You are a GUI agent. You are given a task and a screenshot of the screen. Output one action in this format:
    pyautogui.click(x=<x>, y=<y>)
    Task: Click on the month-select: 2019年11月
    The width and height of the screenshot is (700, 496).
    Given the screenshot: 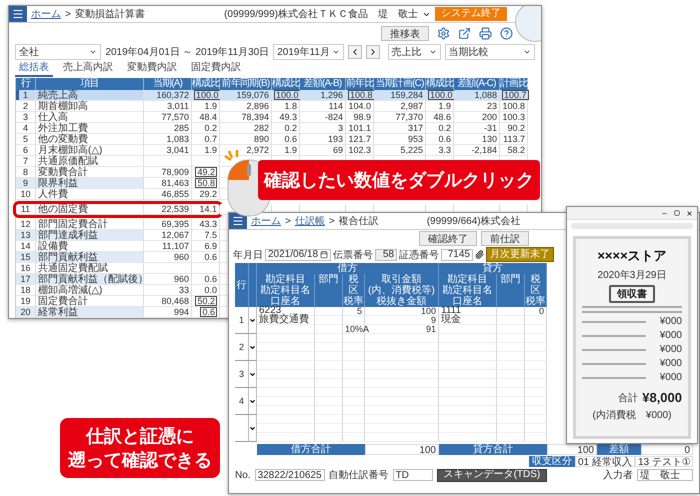 What is the action you would take?
    pyautogui.click(x=308, y=52)
    